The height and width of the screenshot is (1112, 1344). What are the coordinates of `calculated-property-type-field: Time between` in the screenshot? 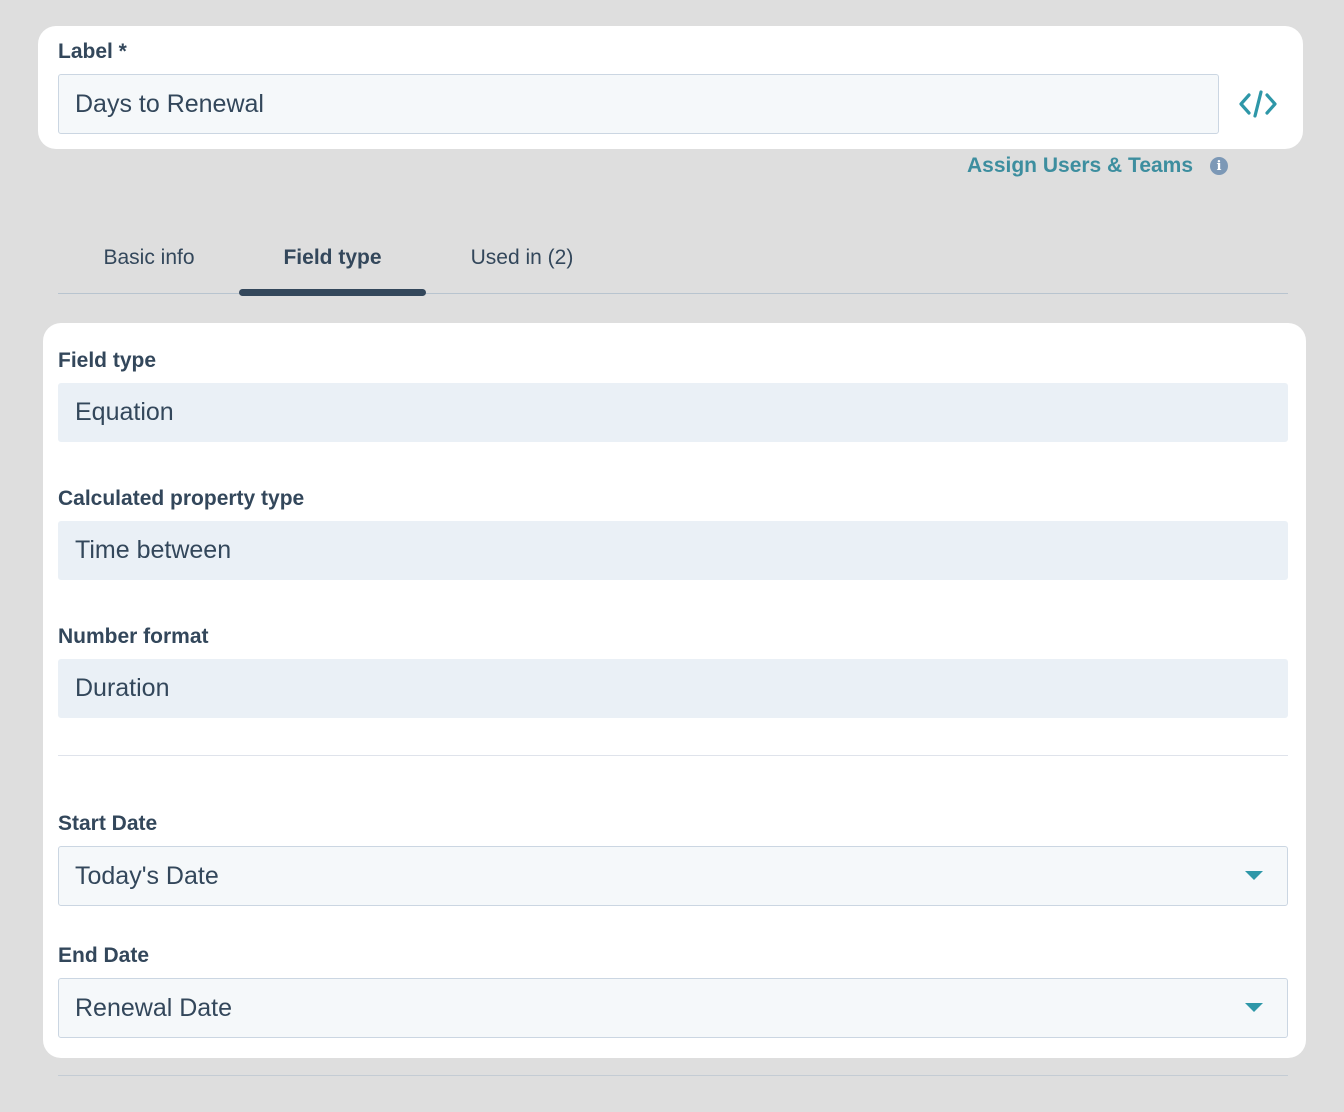 It's located at (673, 550).